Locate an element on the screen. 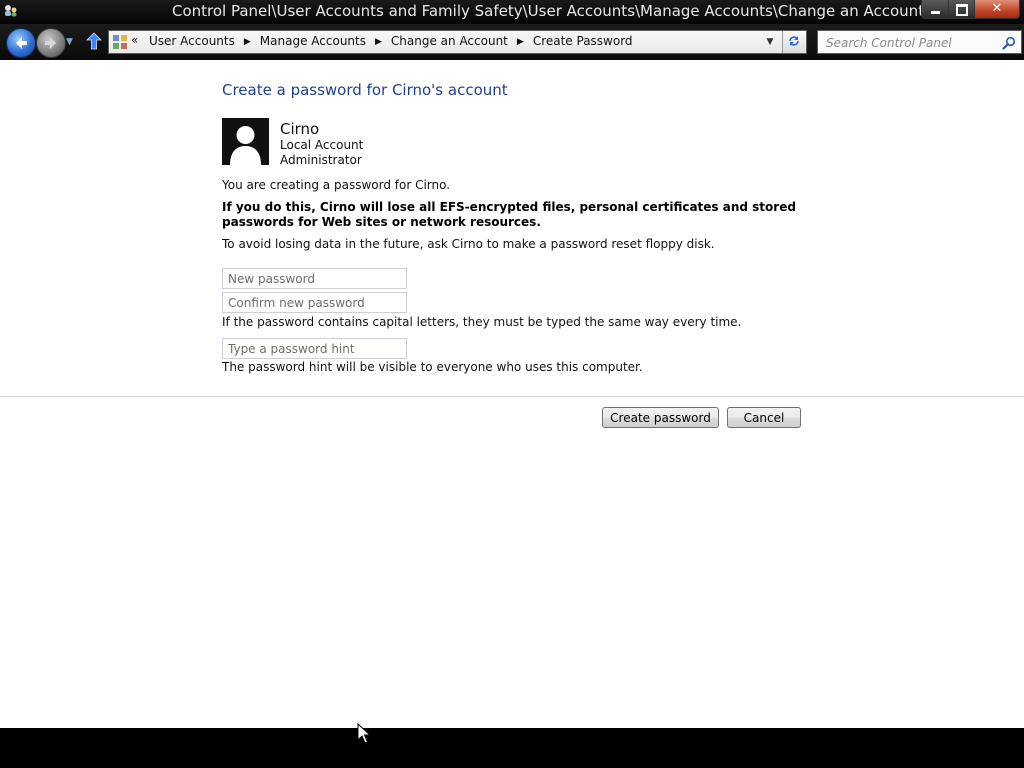  mouse-pointer-icon is located at coordinates (364, 735).